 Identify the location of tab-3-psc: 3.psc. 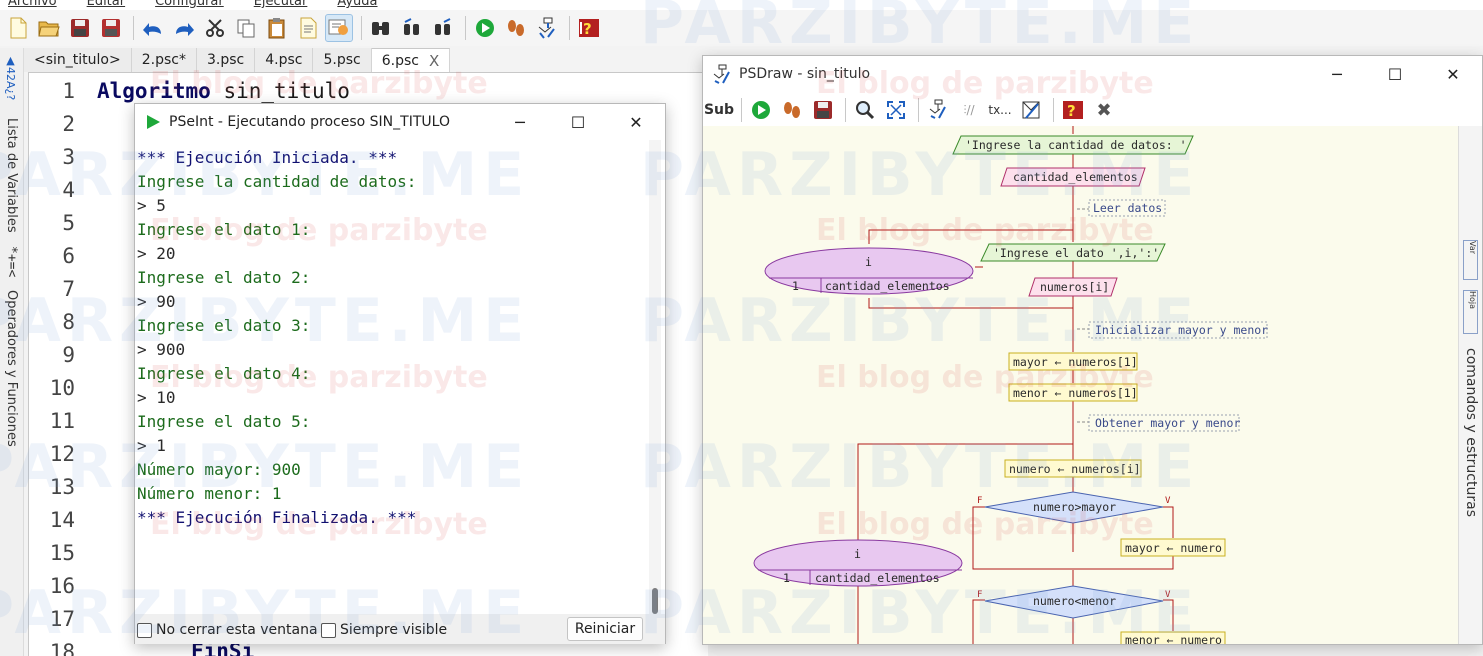
(226, 60).